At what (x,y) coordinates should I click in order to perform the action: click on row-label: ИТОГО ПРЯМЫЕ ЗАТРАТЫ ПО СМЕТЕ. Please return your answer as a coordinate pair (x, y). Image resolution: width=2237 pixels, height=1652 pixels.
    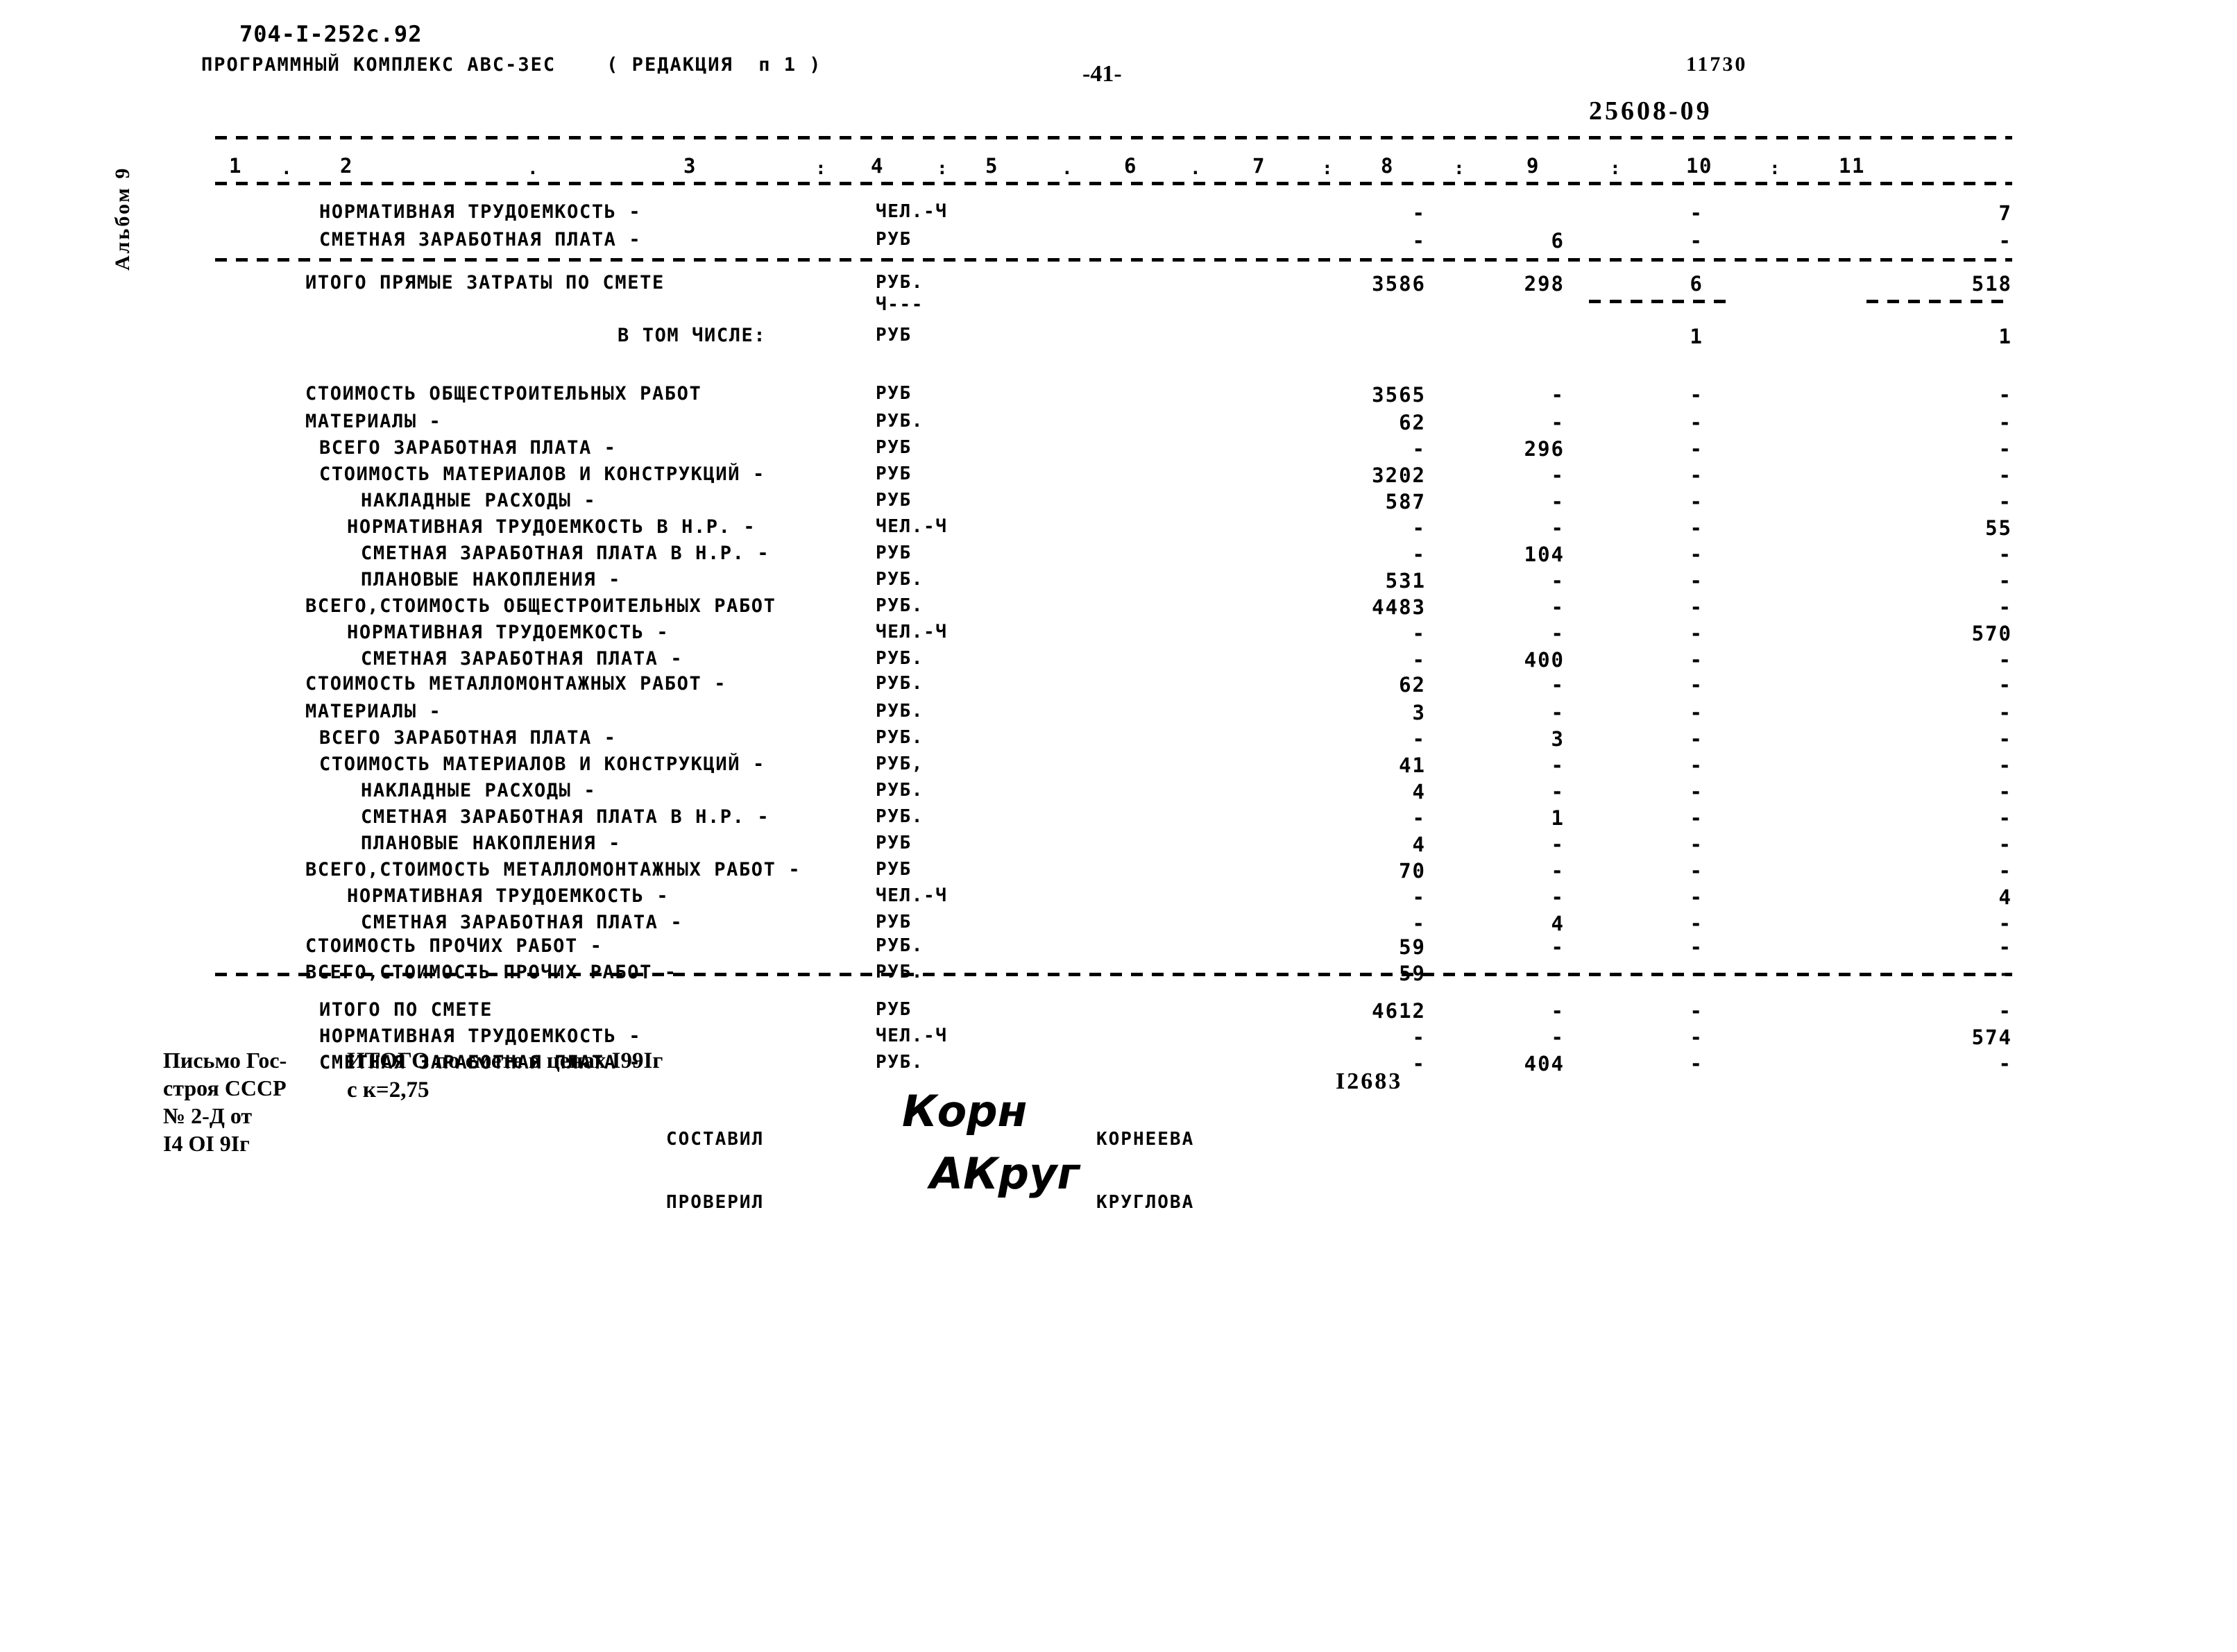
    Looking at the image, I should click on (485, 282).